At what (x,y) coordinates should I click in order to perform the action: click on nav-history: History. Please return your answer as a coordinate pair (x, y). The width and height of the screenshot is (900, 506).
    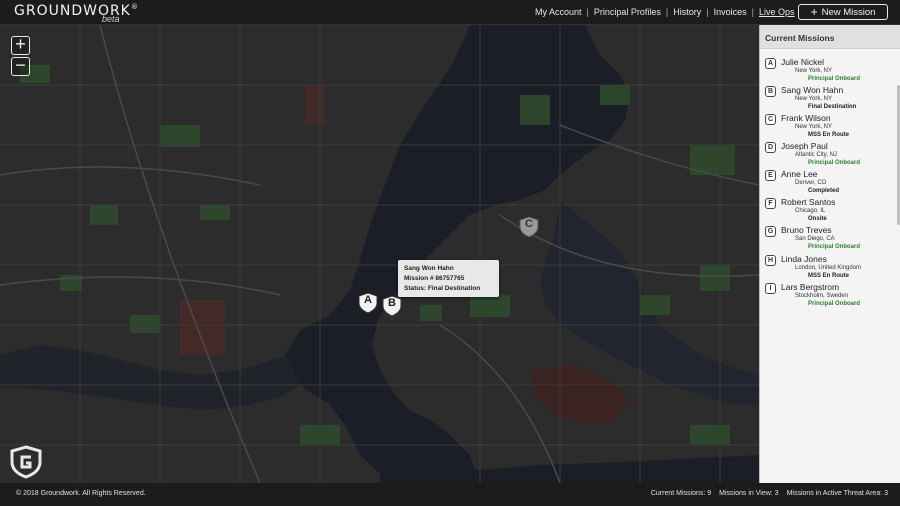
    Looking at the image, I should click on (687, 12).